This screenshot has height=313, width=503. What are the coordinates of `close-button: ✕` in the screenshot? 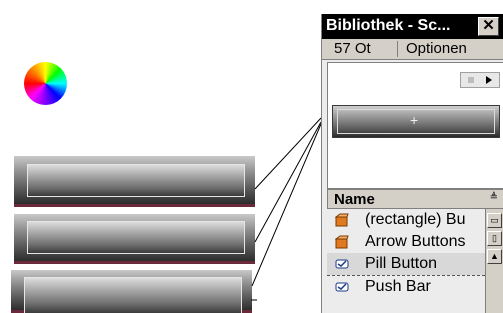 It's located at (488, 26).